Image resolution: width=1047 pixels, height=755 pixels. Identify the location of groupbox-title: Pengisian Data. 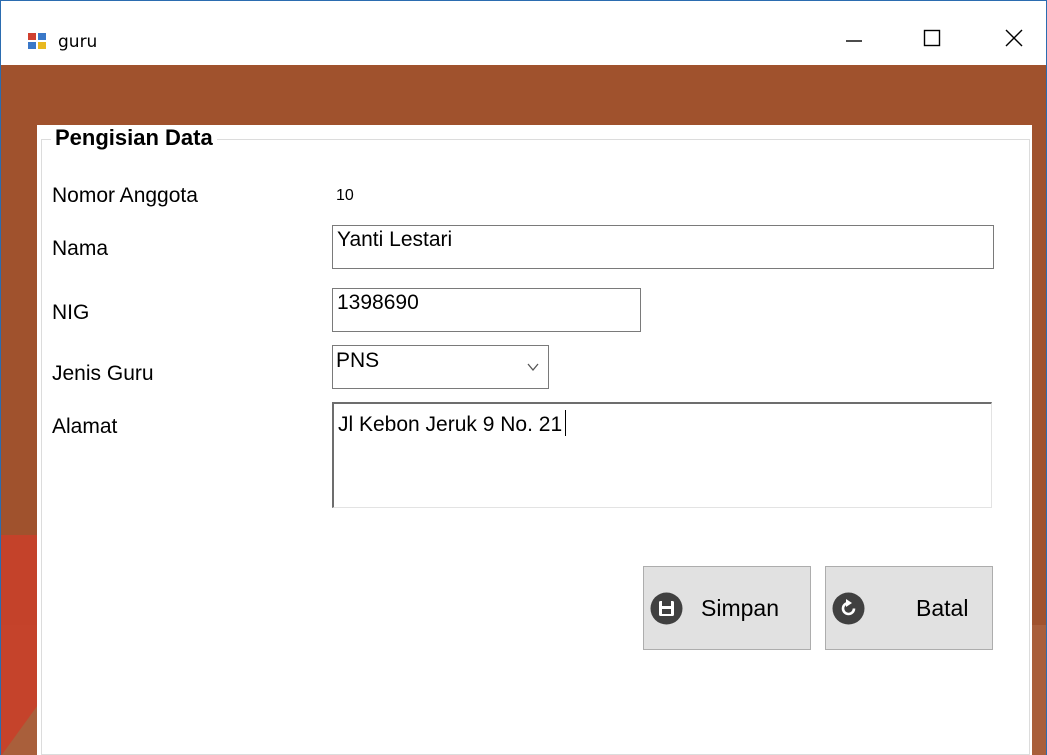
(134, 138).